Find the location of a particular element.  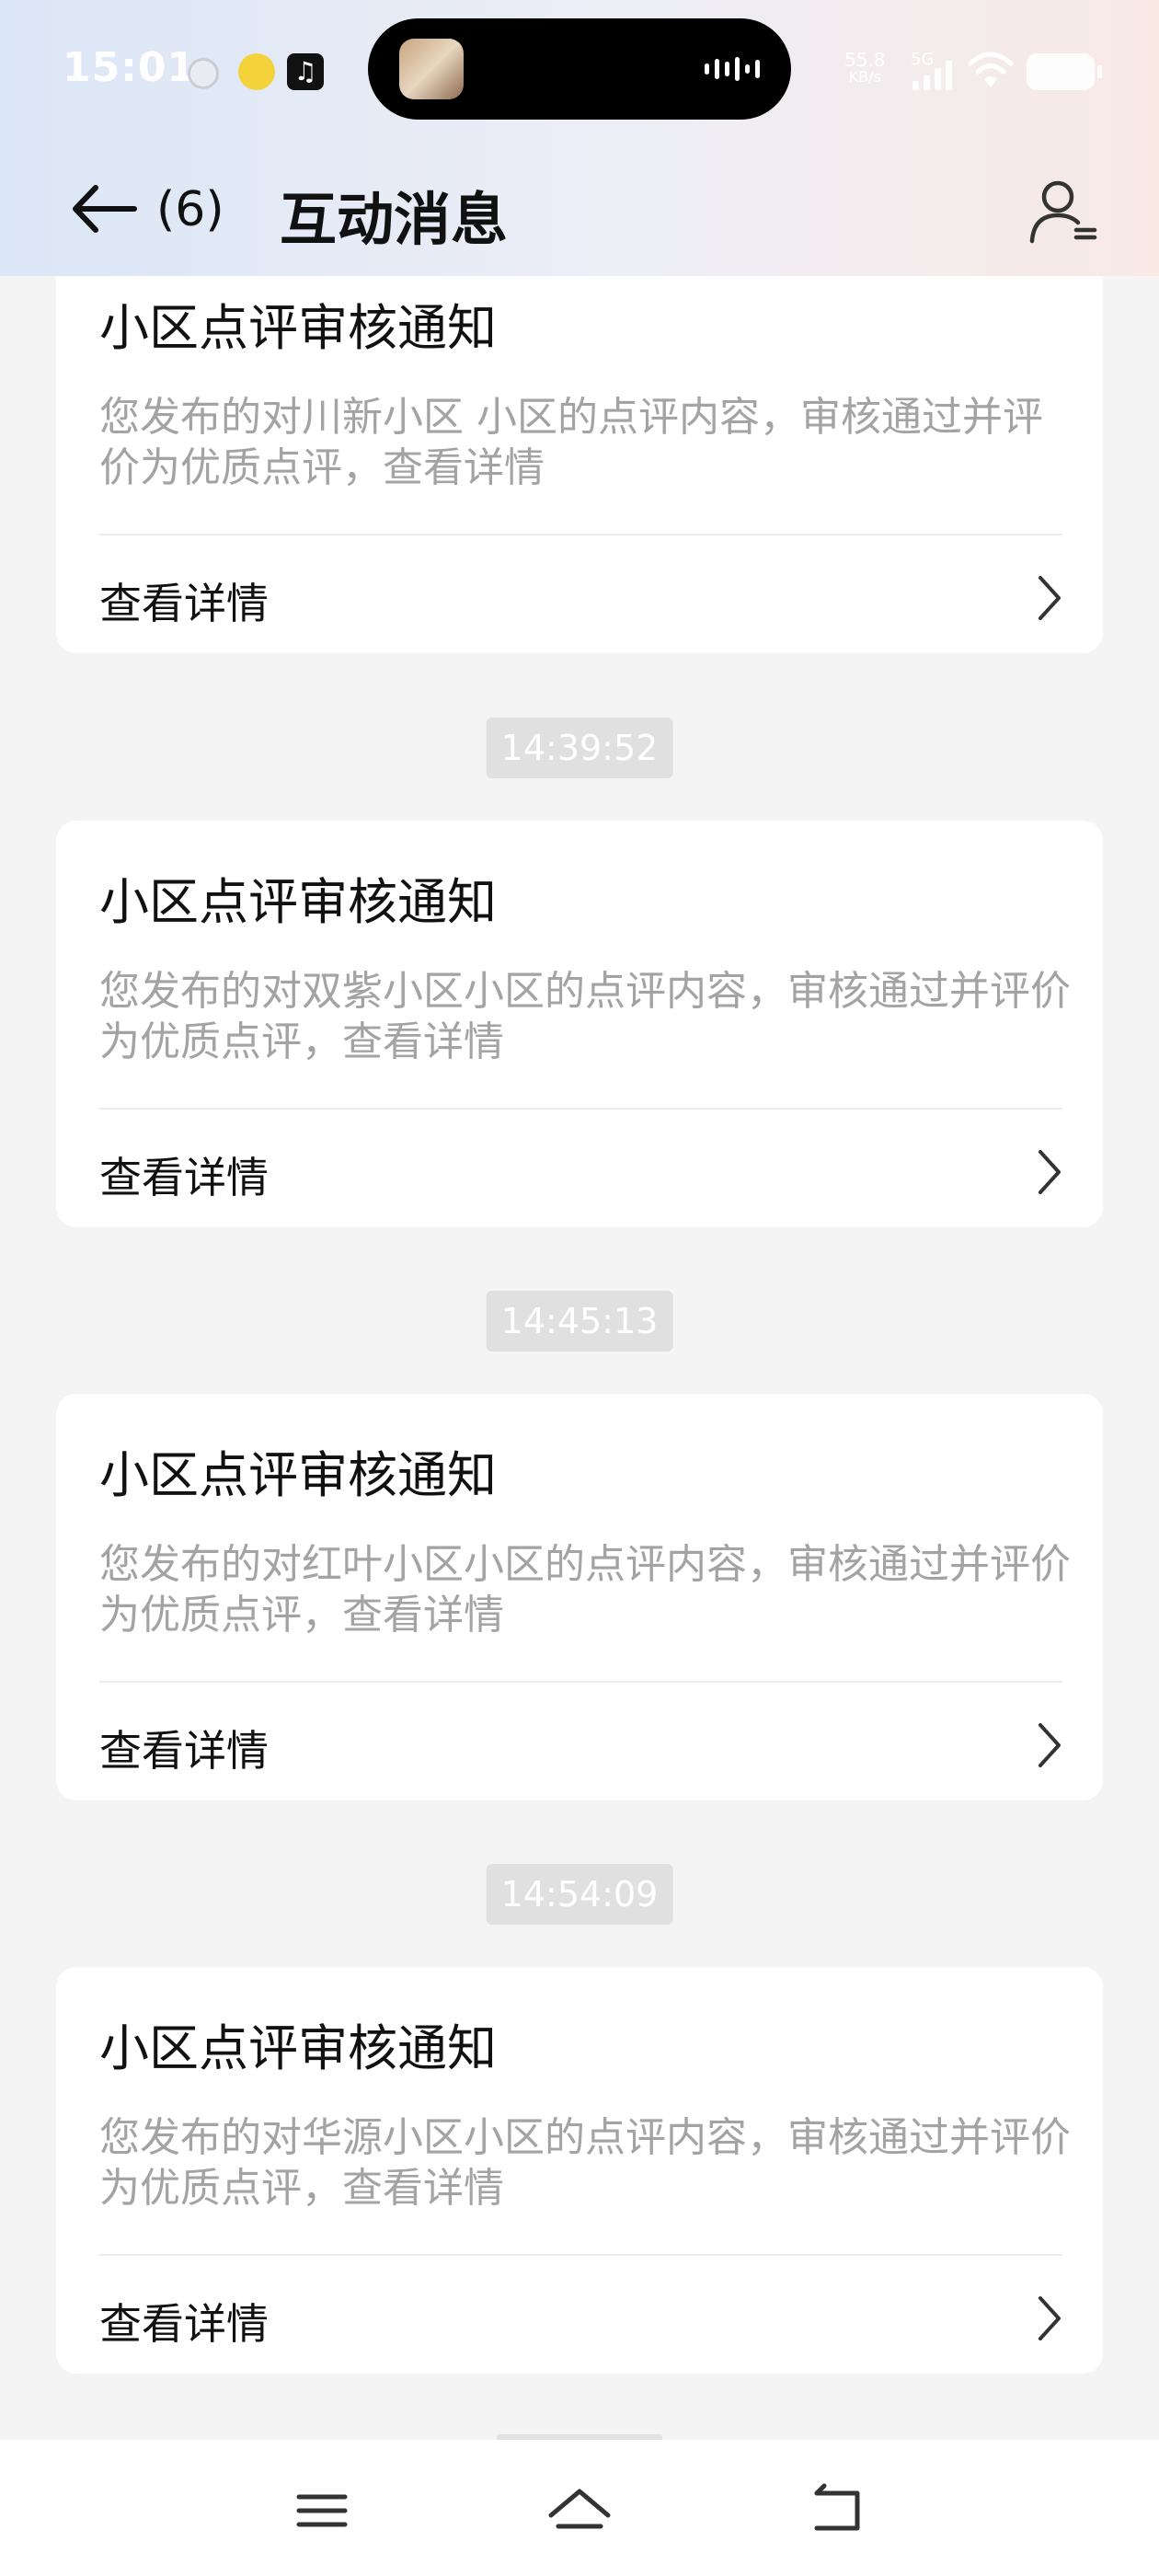

wifi-icon is located at coordinates (991, 69).